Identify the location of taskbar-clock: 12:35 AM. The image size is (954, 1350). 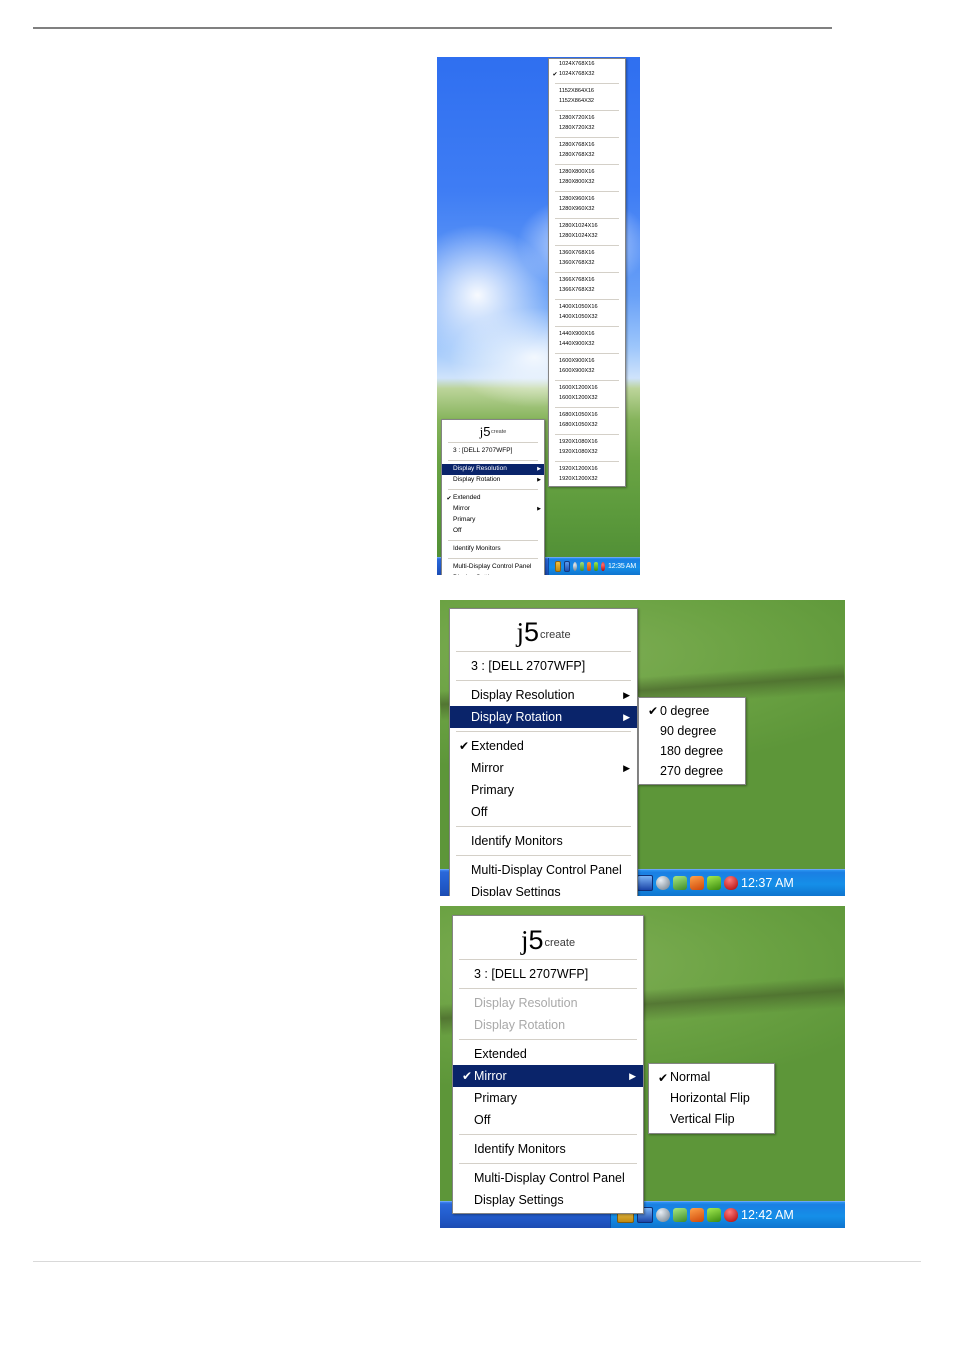
(622, 566).